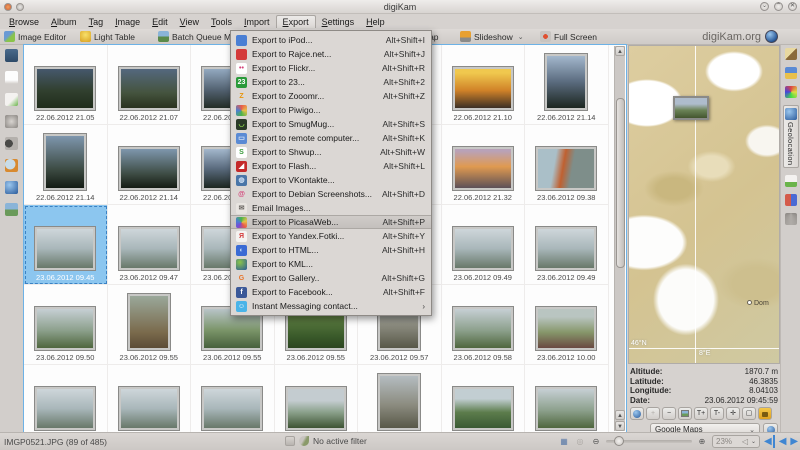 Image resolution: width=800 pixels, height=450 pixels. I want to click on show-thumbnails-button, so click(685, 413).